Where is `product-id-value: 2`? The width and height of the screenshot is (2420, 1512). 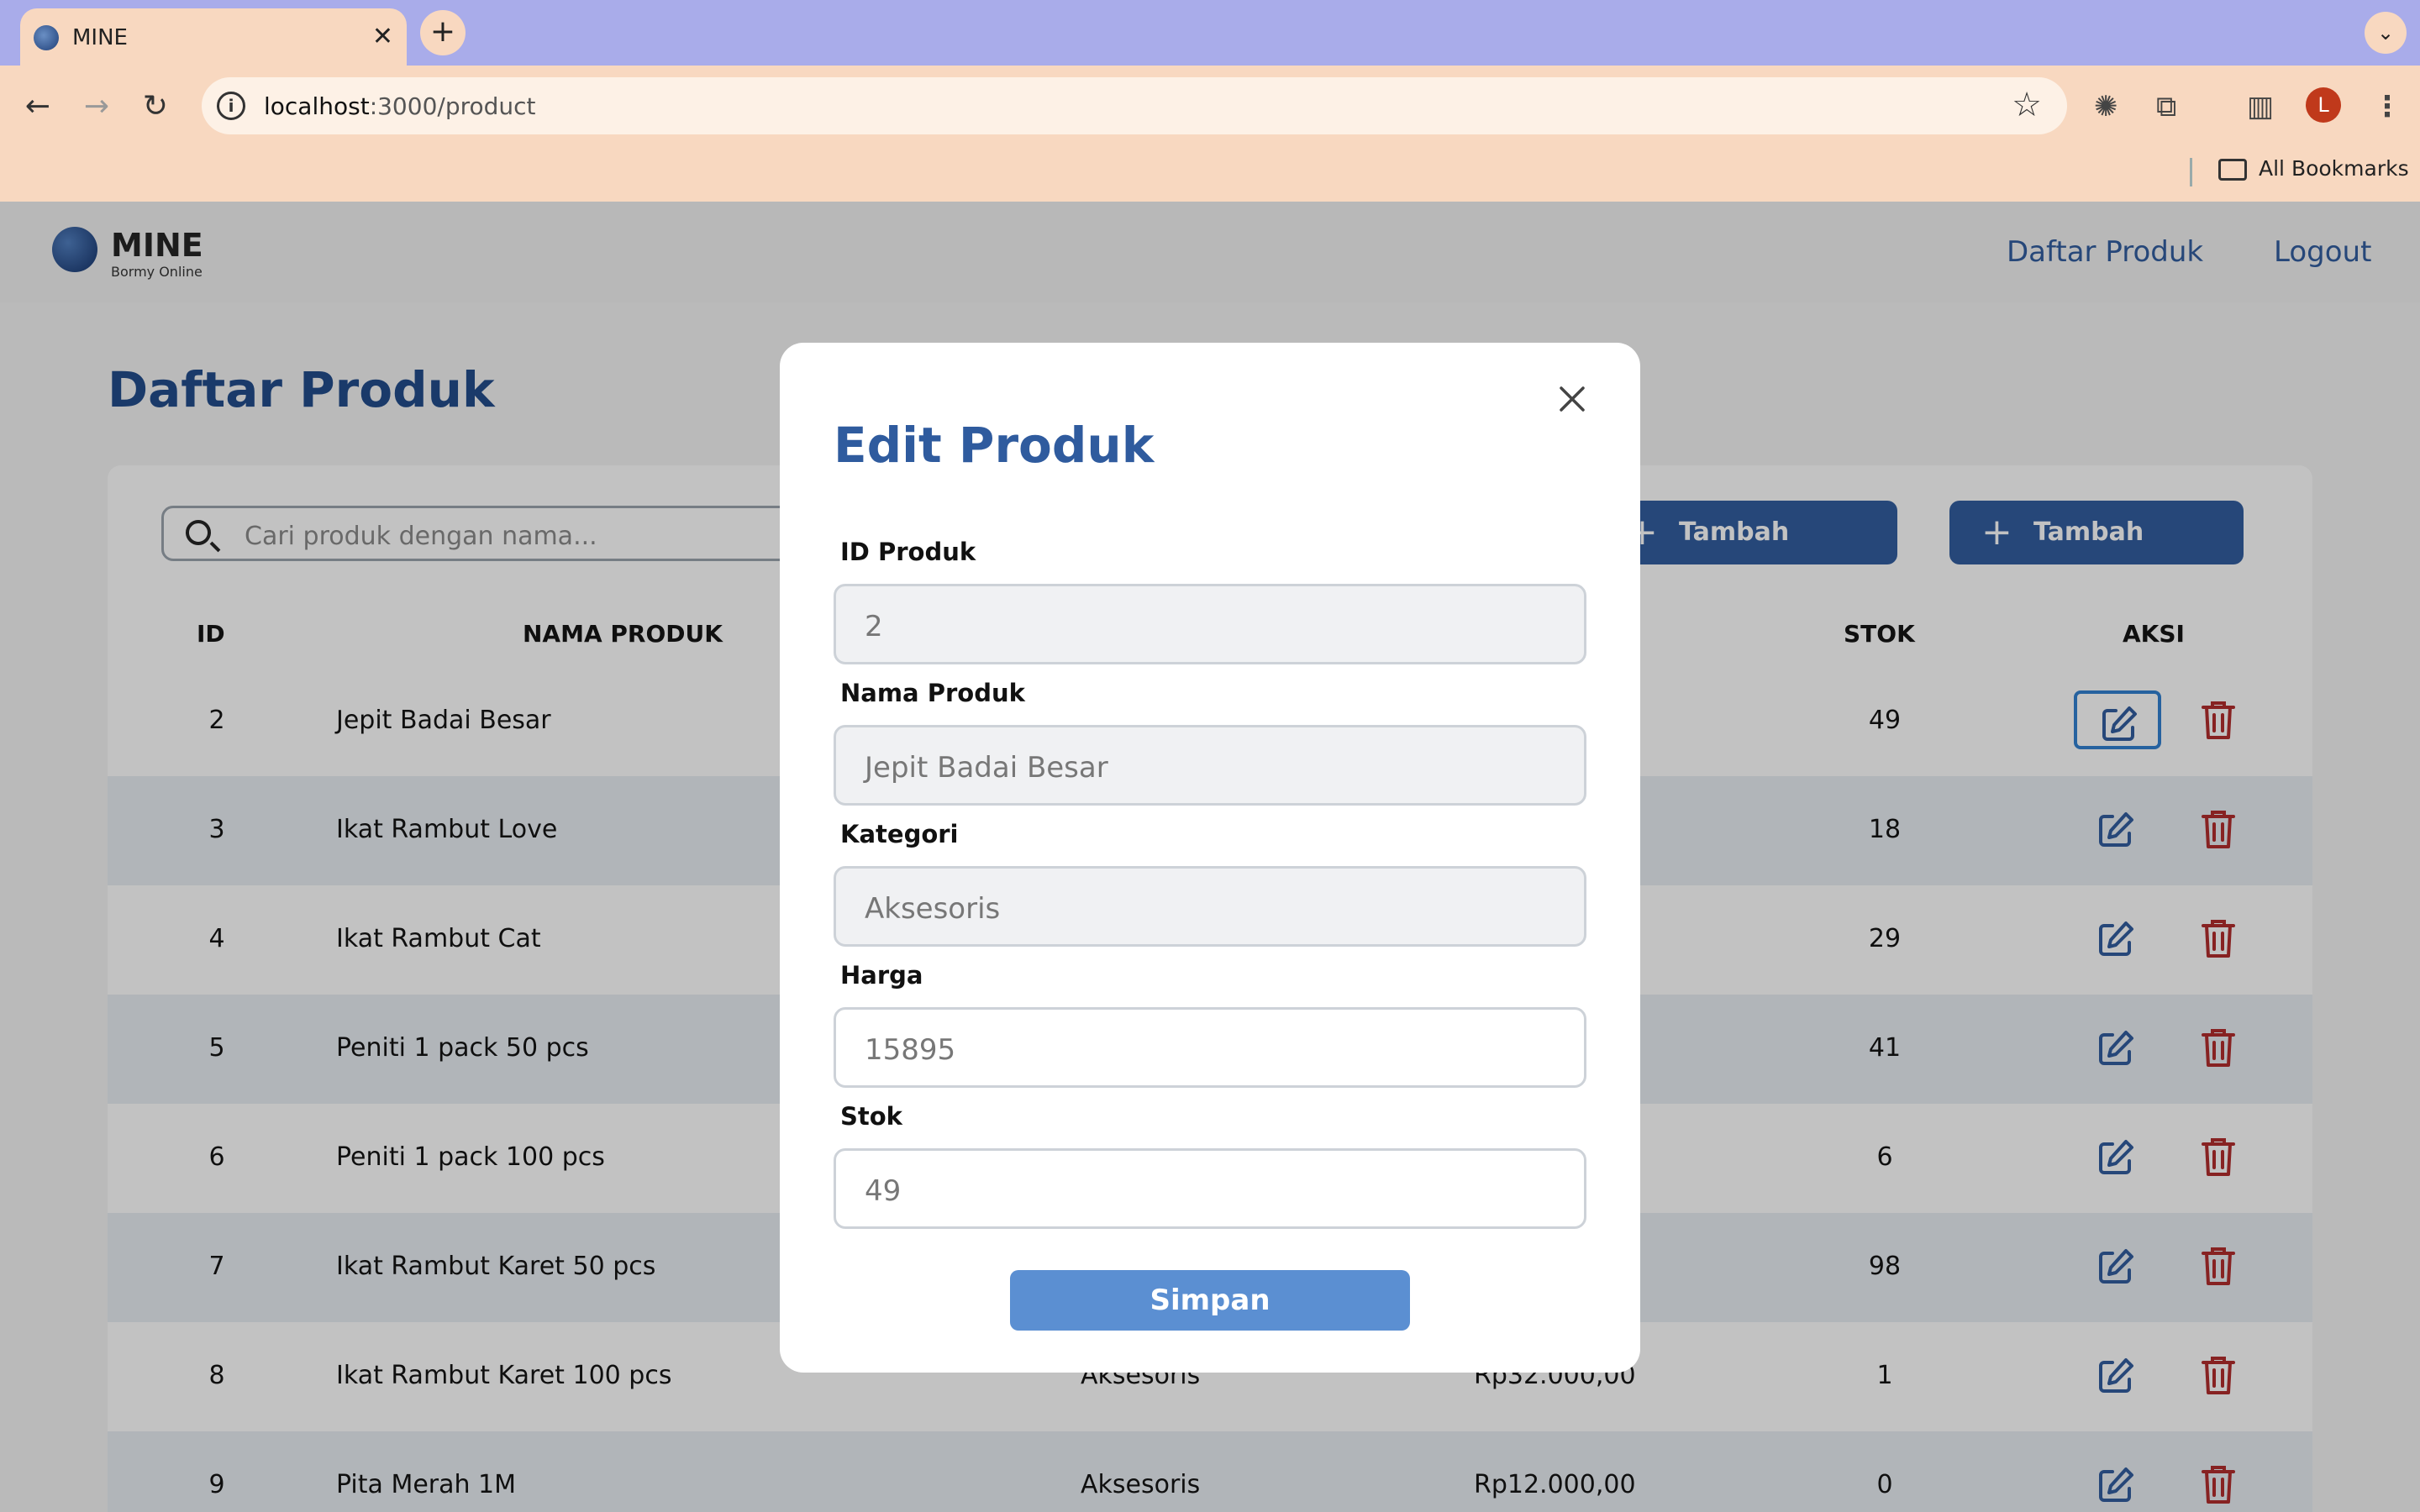 product-id-value: 2 is located at coordinates (874, 626).